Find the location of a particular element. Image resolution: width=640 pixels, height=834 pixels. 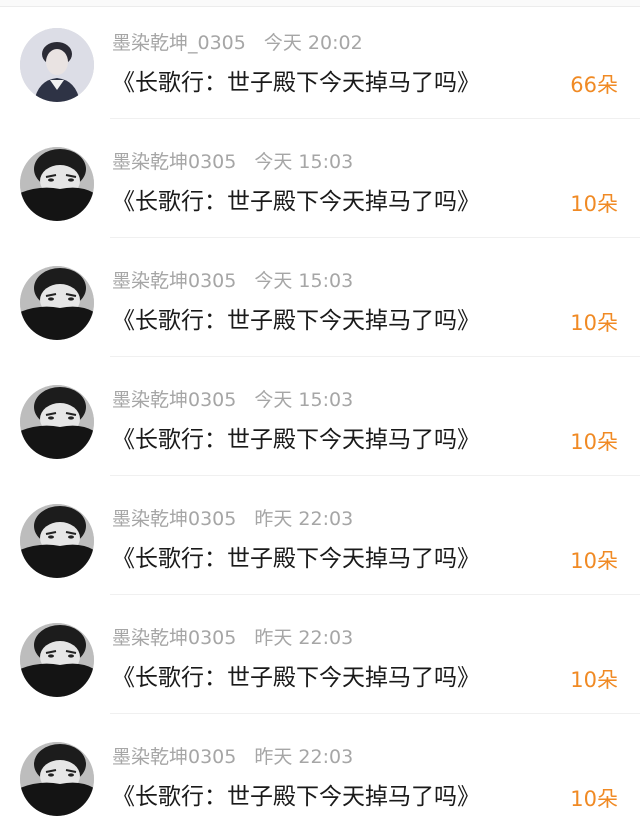

avatar-portrait-light-image is located at coordinates (57, 65).